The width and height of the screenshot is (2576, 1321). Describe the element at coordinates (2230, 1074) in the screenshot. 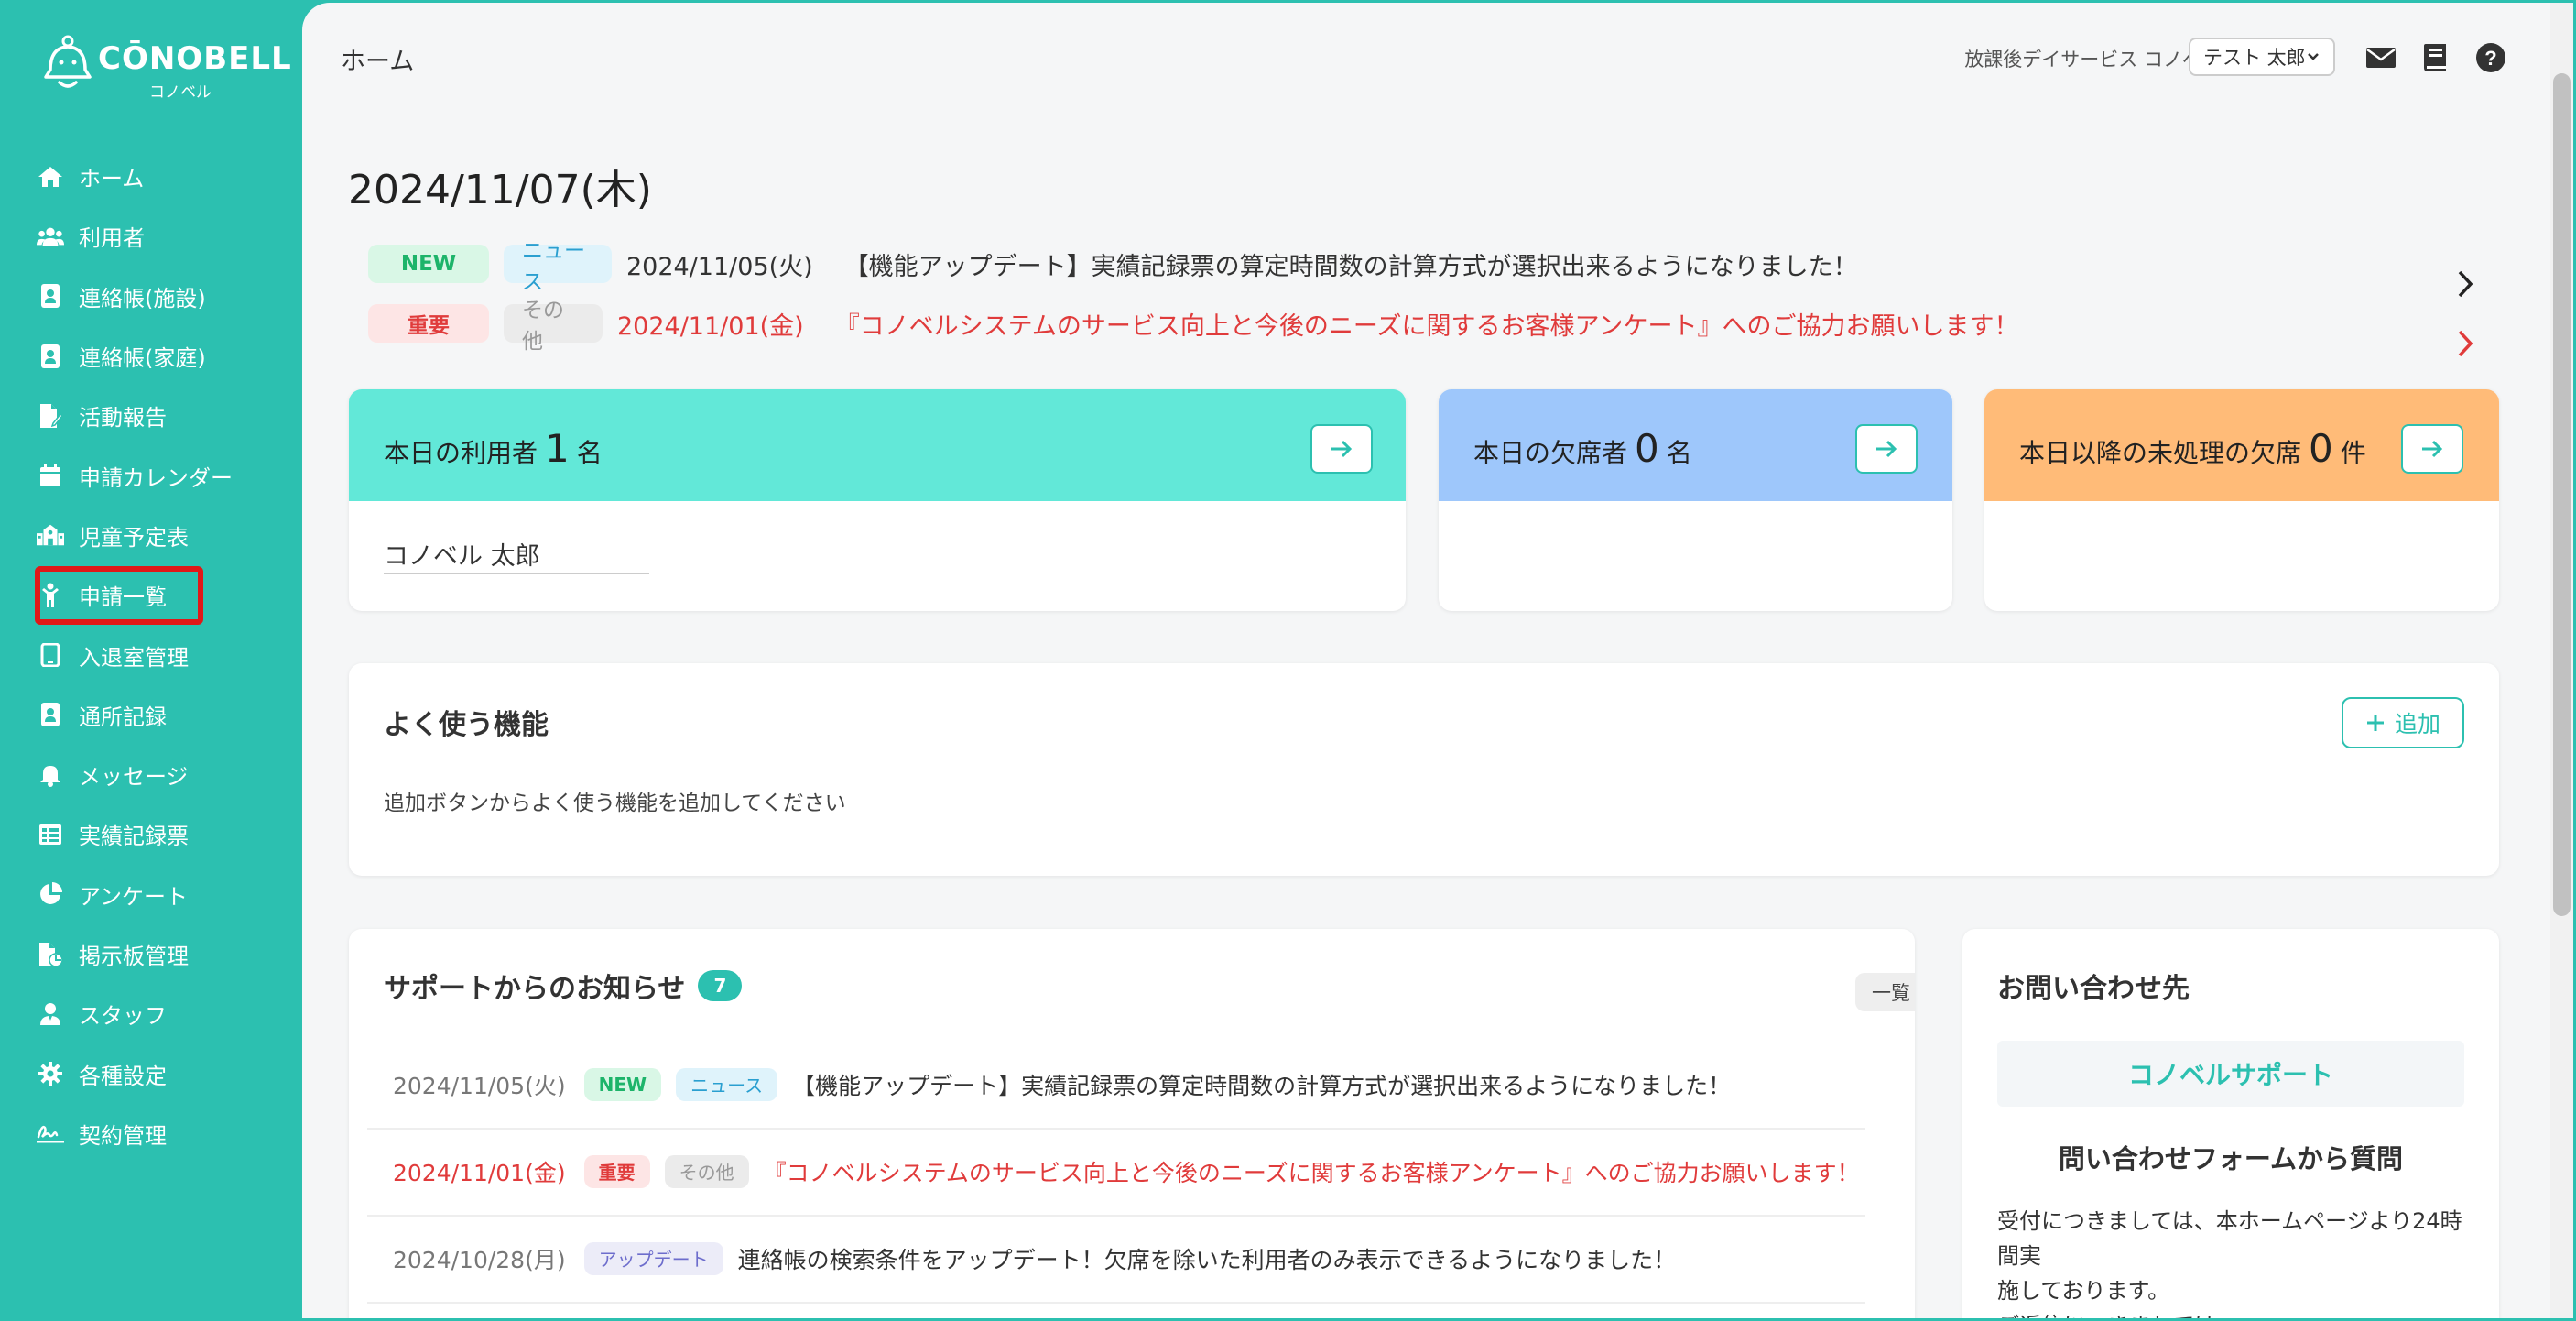

I see `contact-support-name: コノベルサポート` at that location.